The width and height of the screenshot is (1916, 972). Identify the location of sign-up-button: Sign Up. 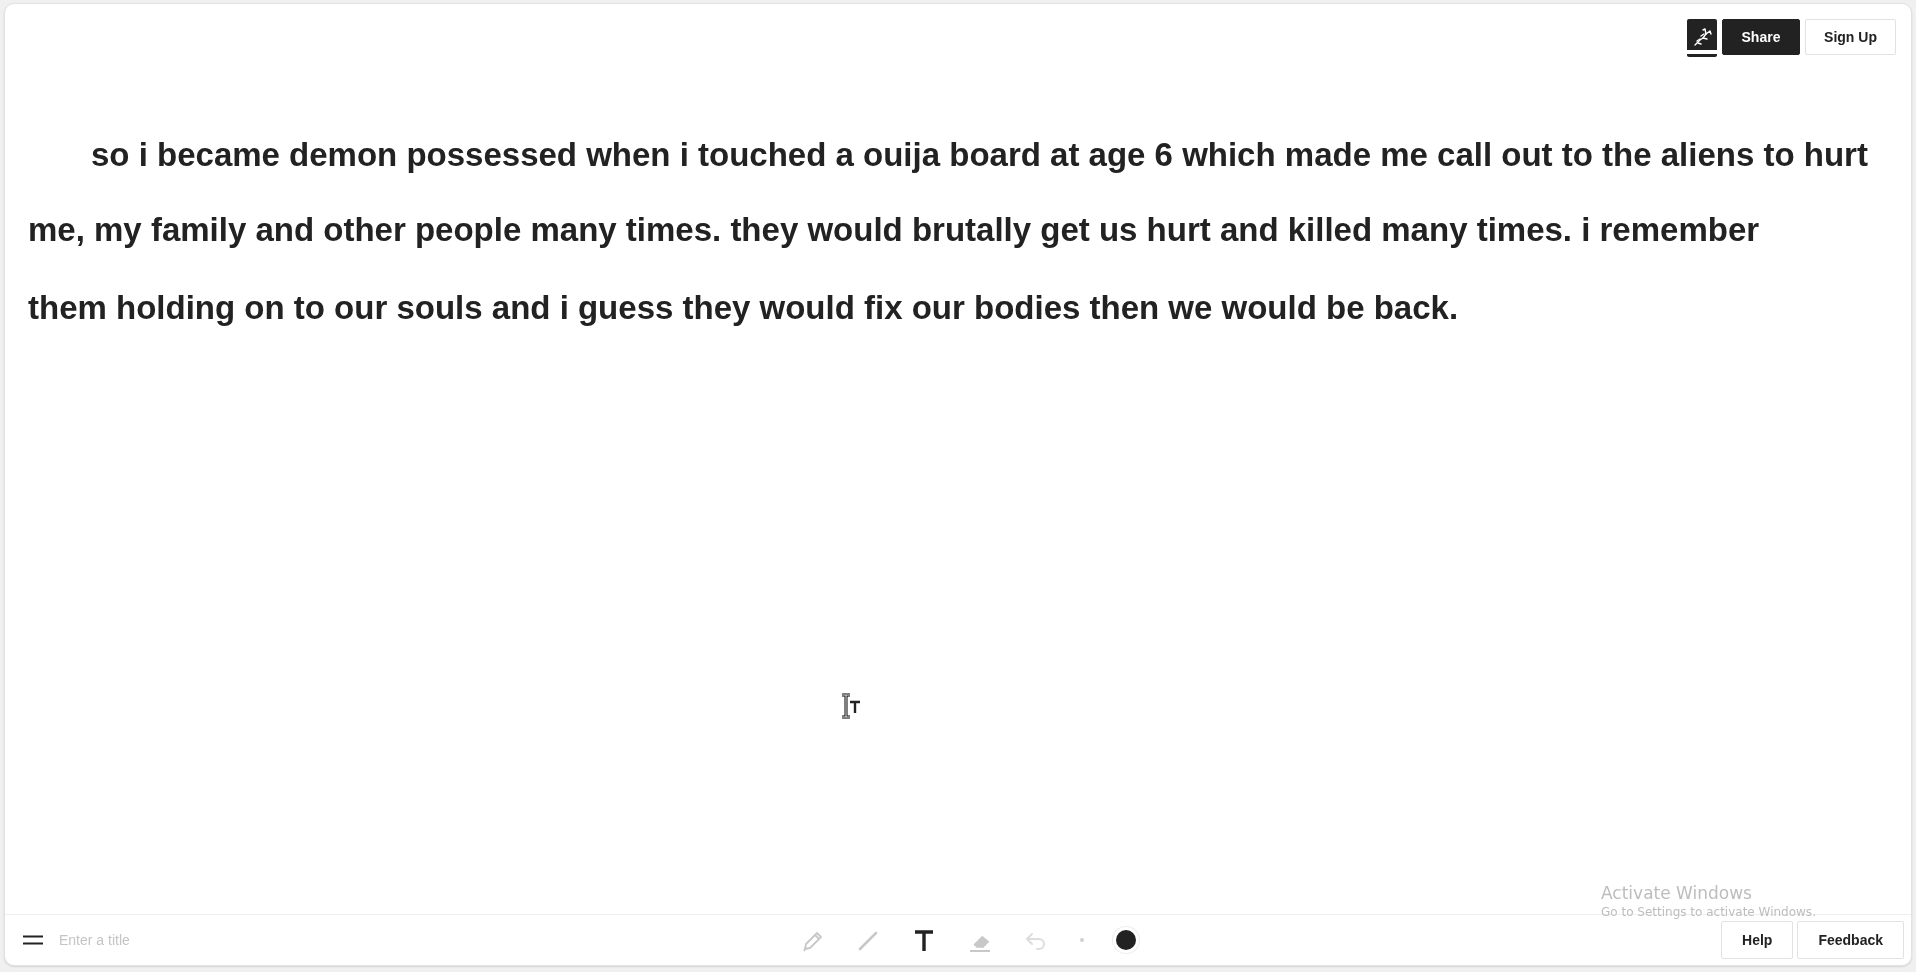
(1850, 37).